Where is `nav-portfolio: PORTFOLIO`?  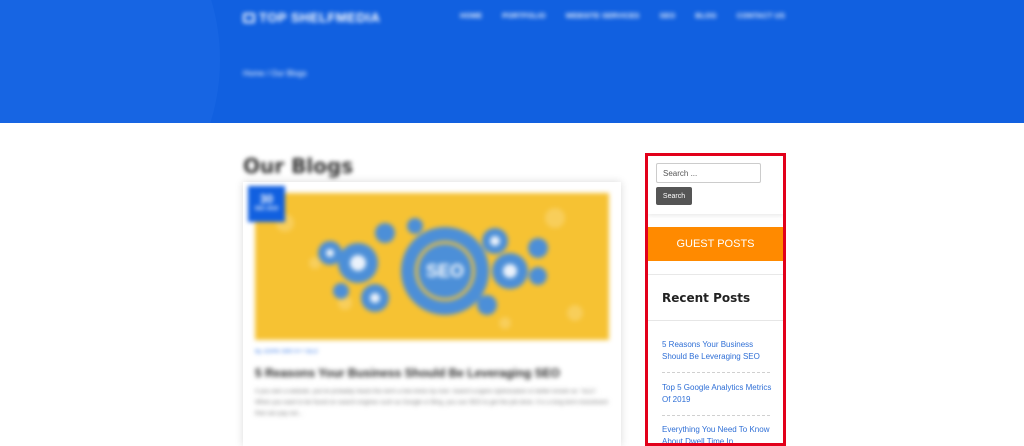
nav-portfolio: PORTFOLIO is located at coordinates (524, 16).